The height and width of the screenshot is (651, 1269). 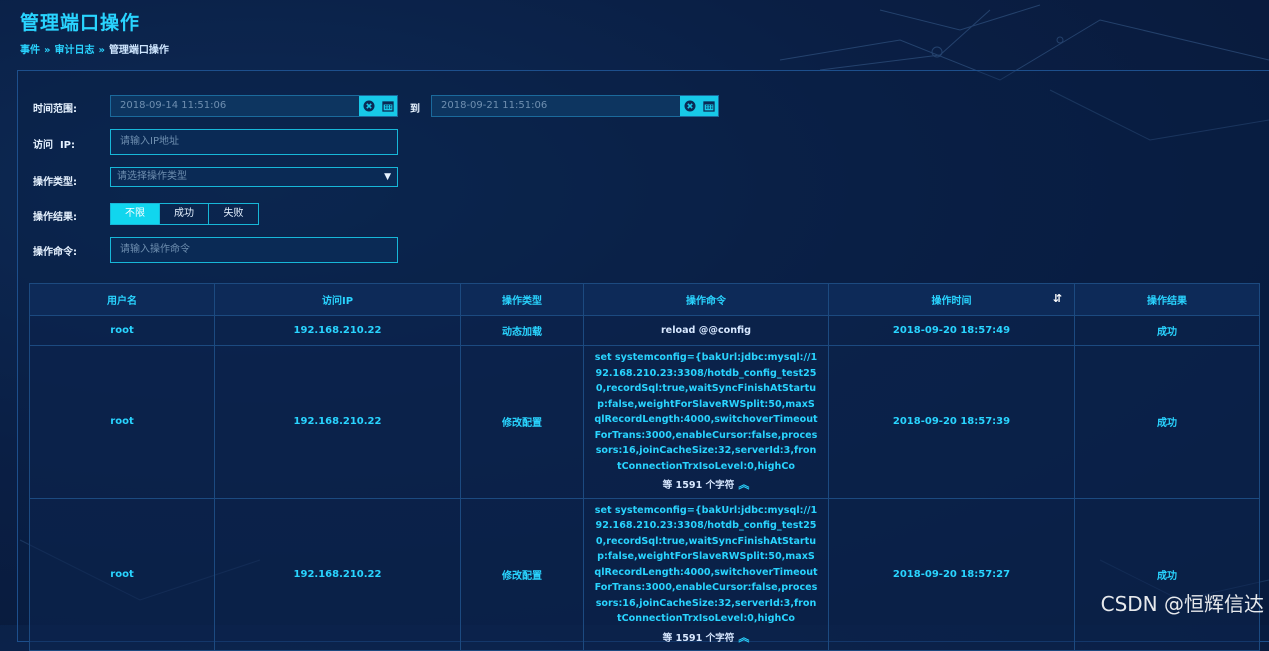 I want to click on start-time-input: 2018-09-14 11:51:06, so click(x=254, y=106).